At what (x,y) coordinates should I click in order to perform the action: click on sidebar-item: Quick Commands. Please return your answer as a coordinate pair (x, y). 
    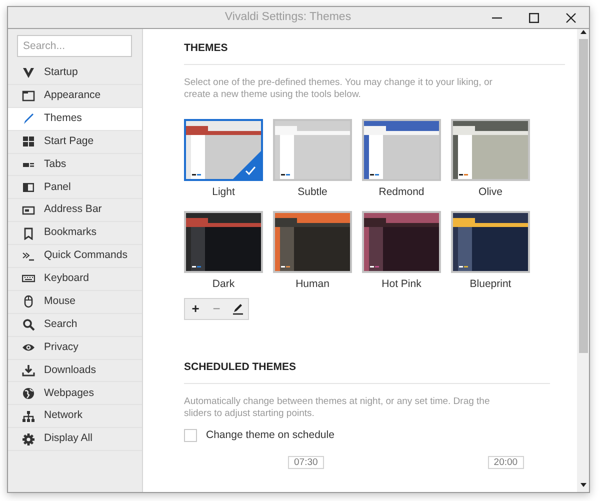
    Looking at the image, I should click on (75, 256).